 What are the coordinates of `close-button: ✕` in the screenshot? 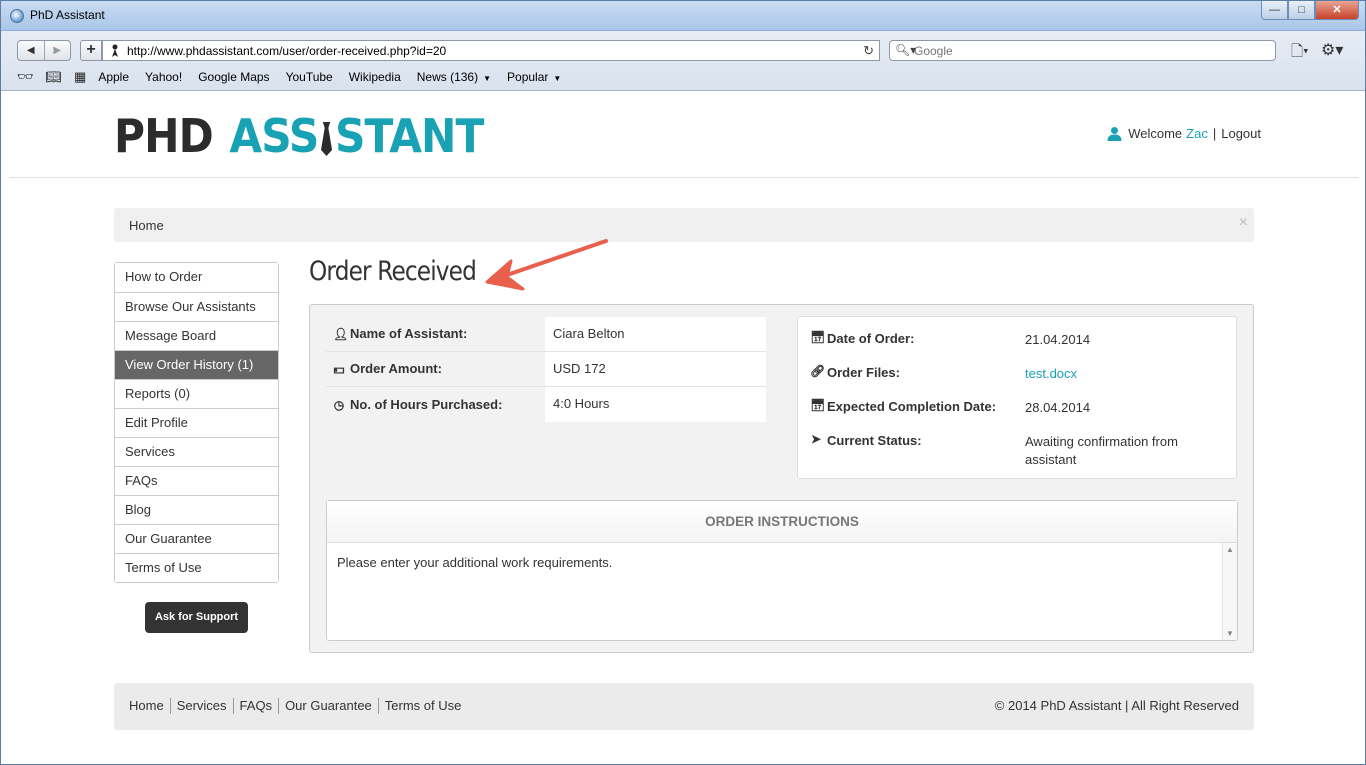 It's located at (1337, 10).